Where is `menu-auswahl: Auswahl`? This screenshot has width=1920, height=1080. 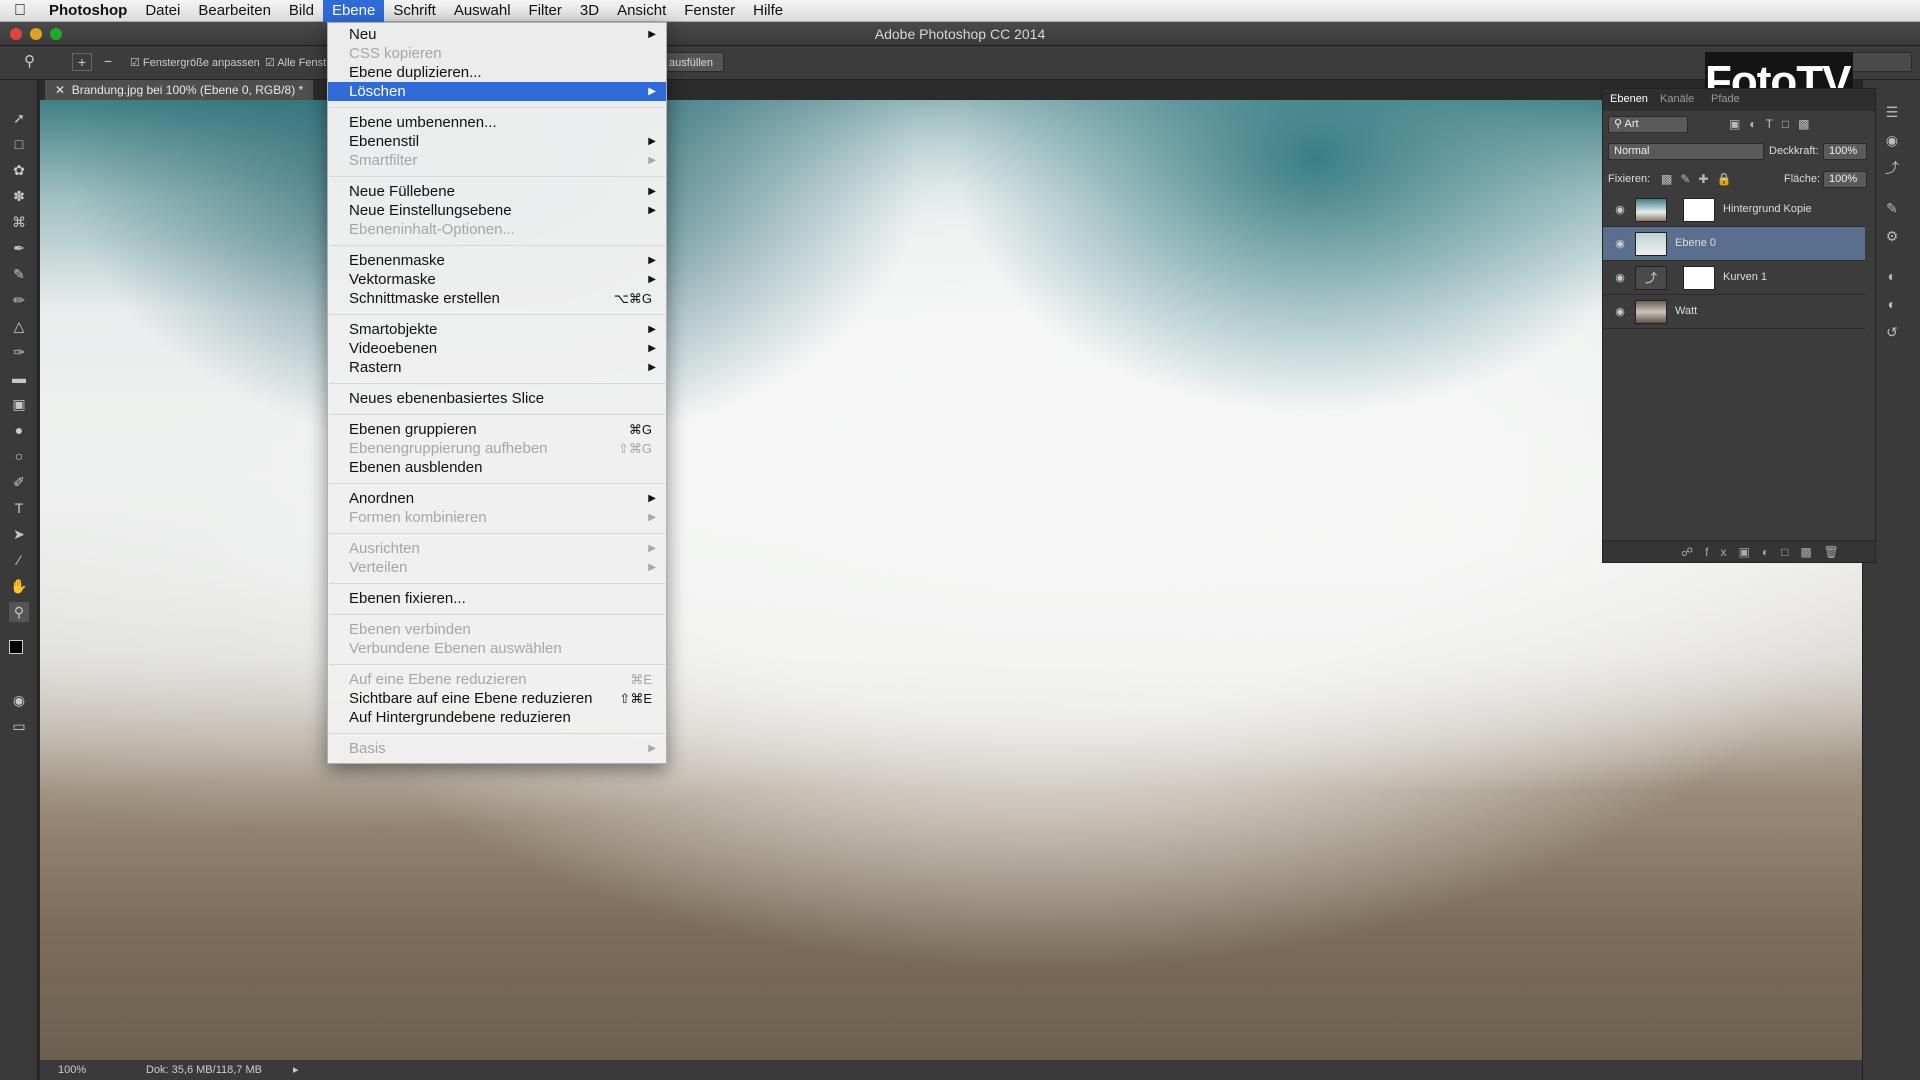
menu-auswahl: Auswahl is located at coordinates (482, 11).